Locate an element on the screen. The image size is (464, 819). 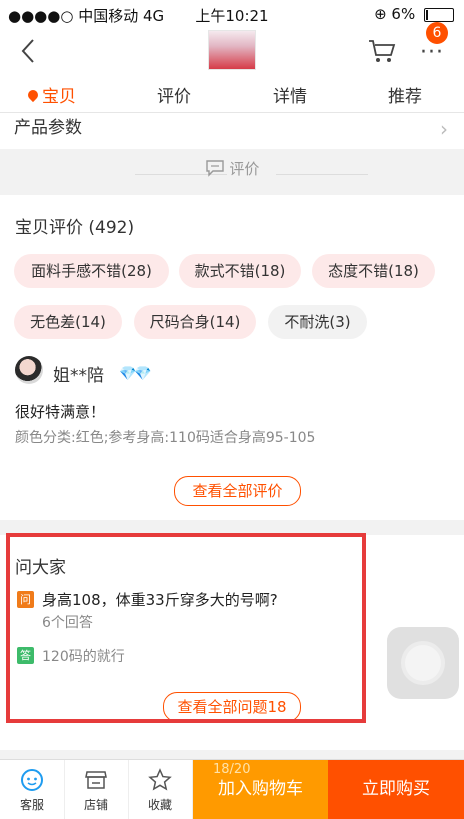
divider-label: 评价 is located at coordinates (244, 169).